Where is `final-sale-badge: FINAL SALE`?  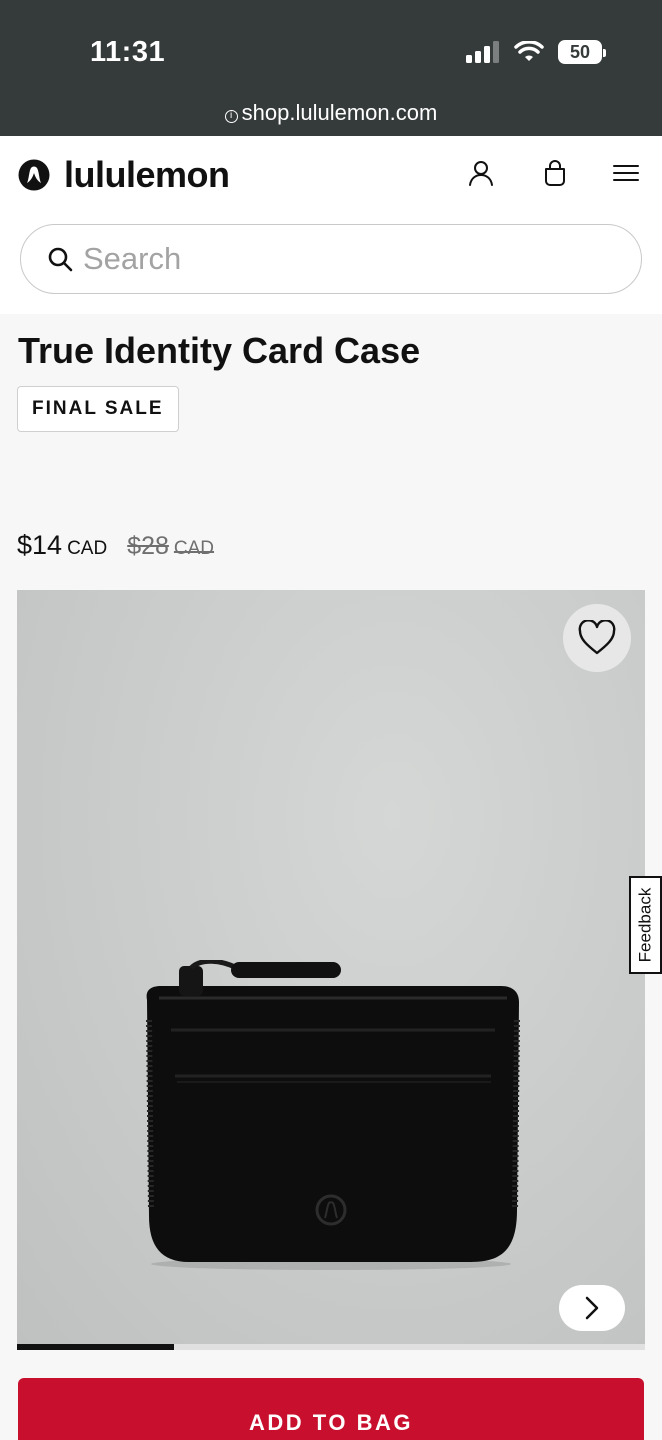
final-sale-badge: FINAL SALE is located at coordinates (98, 409).